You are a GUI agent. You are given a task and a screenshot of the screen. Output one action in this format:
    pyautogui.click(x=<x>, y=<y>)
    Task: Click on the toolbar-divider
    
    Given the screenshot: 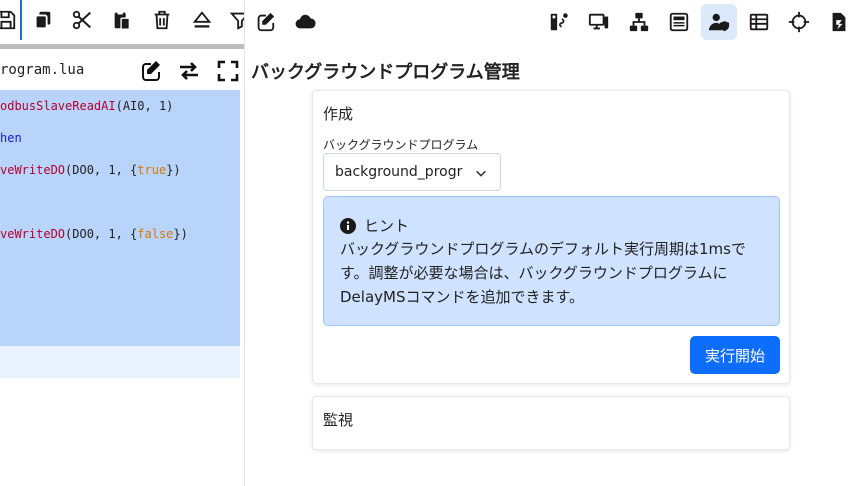 What is the action you would take?
    pyautogui.click(x=21, y=20)
    